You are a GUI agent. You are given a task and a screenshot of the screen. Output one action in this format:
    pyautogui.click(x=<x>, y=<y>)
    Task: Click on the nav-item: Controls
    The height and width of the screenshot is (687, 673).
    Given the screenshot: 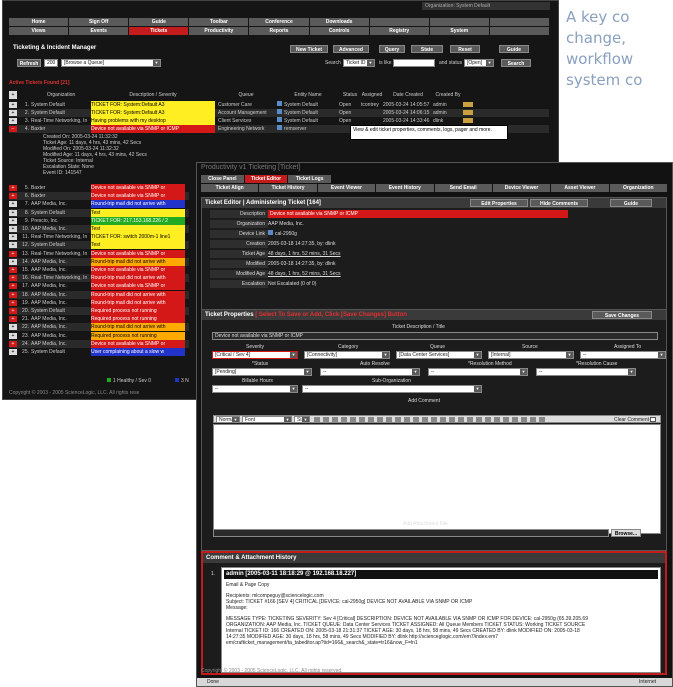 What is the action you would take?
    pyautogui.click(x=339, y=31)
    